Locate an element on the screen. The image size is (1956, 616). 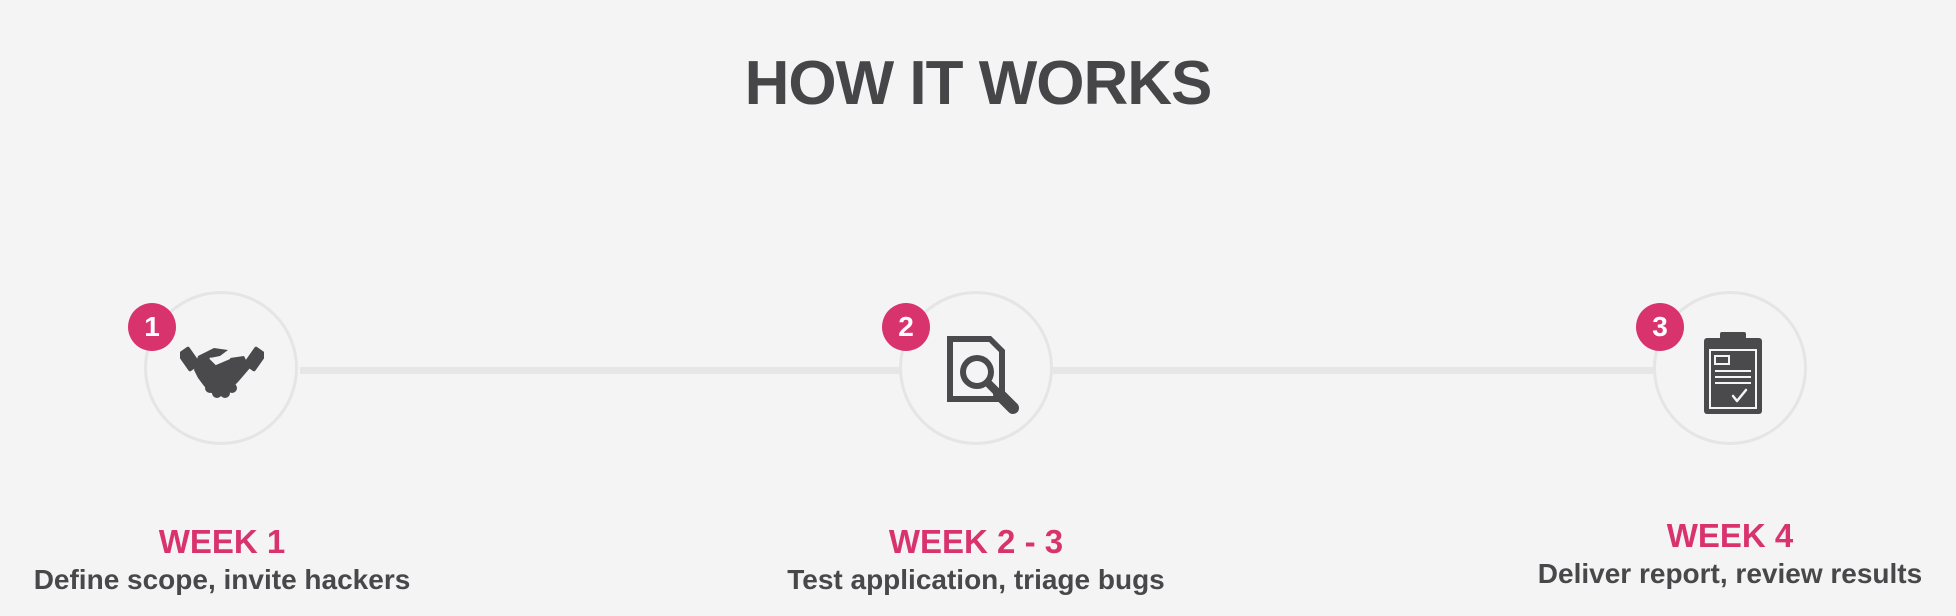
page-title: HOW IT WORKS is located at coordinates (978, 83).